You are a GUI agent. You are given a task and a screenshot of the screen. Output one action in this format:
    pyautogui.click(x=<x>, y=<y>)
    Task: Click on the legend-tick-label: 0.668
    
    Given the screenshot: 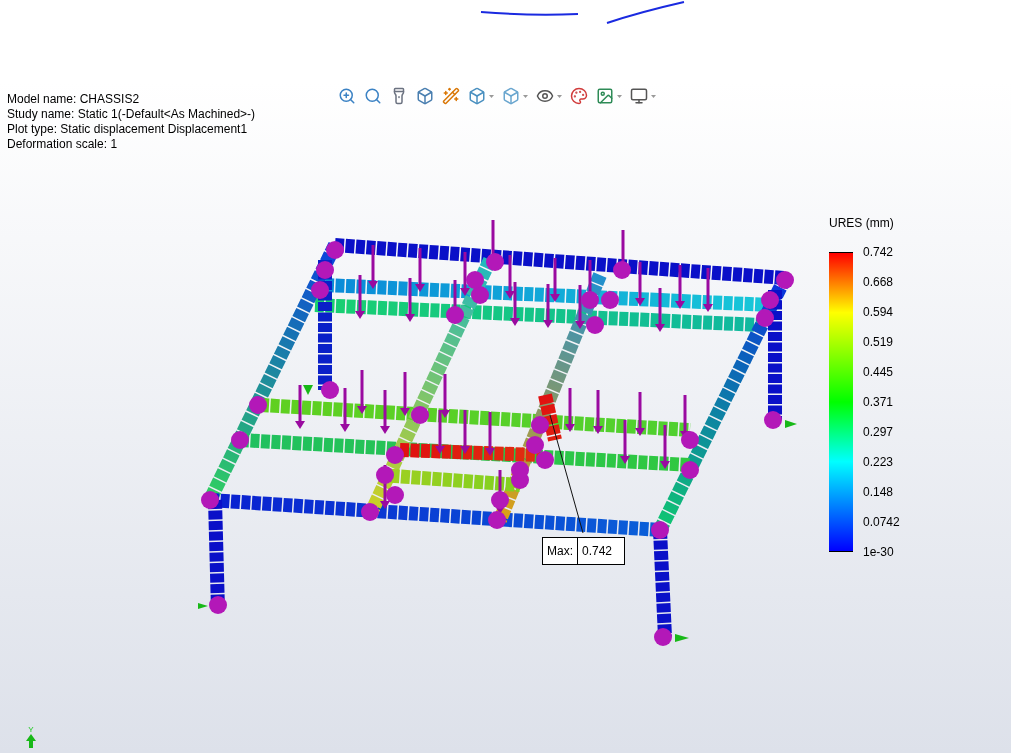 What is the action you would take?
    pyautogui.click(x=879, y=282)
    